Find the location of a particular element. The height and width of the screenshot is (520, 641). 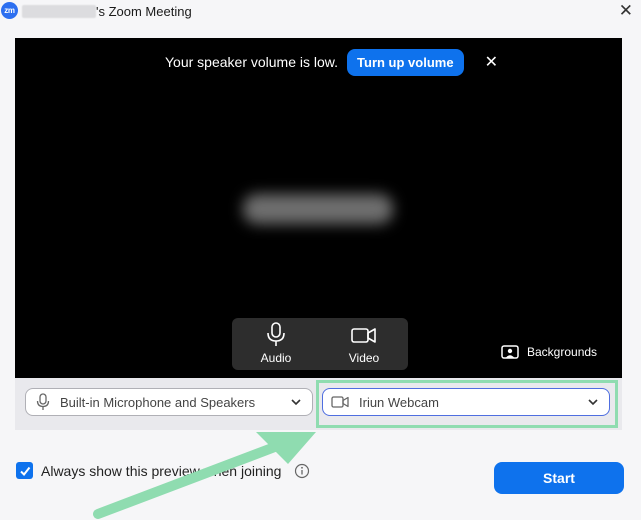

checkmark-icon is located at coordinates (24, 471).